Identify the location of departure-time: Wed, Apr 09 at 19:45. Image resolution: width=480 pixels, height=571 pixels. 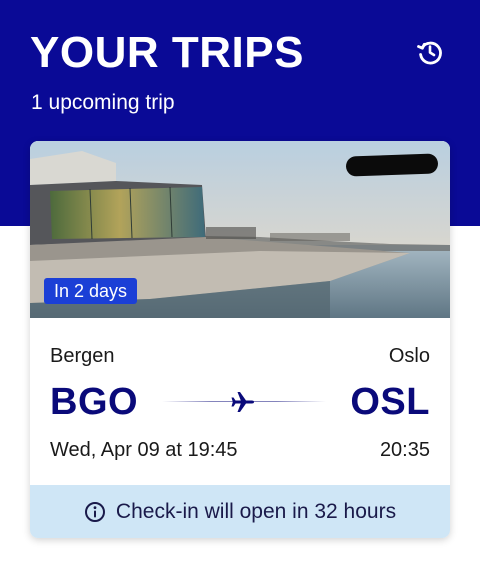
(144, 450).